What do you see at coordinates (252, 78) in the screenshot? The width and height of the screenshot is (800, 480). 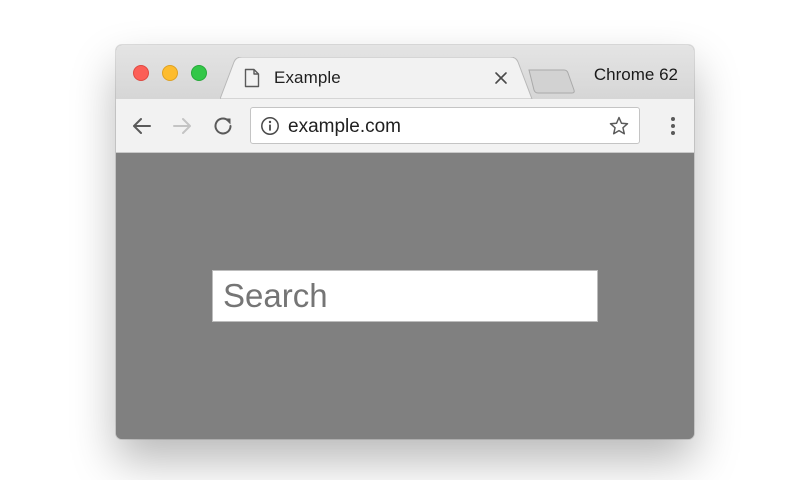 I see `page-icon` at bounding box center [252, 78].